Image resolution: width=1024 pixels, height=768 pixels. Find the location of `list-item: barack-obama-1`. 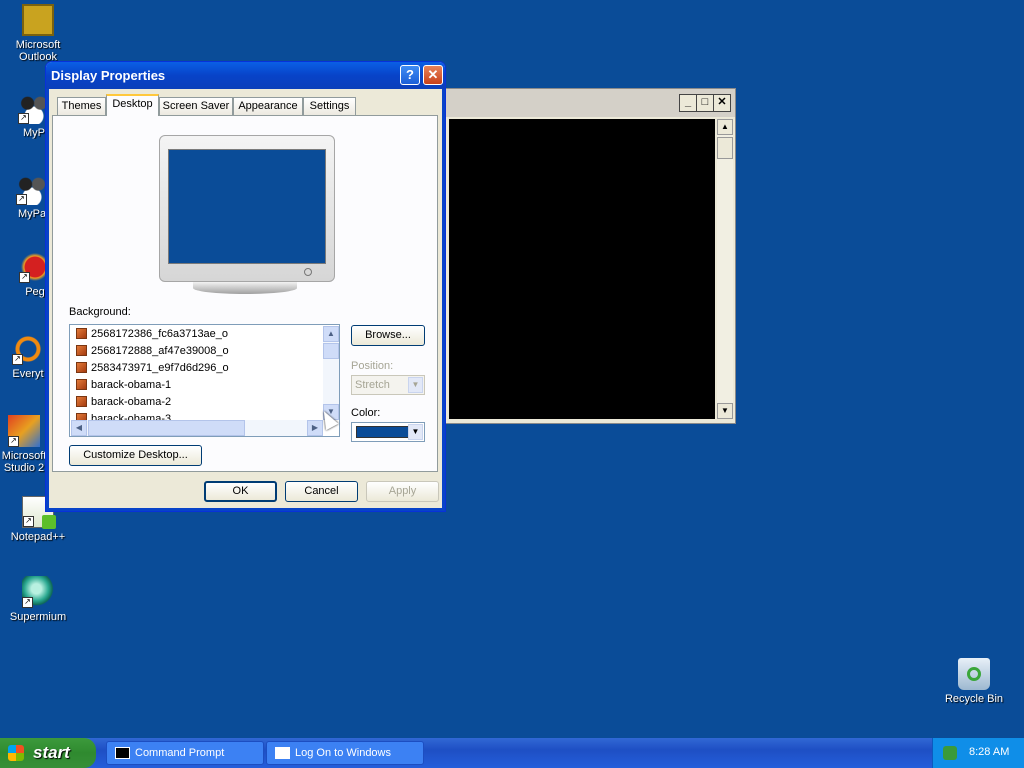

list-item: barack-obama-1 is located at coordinates (123, 385).